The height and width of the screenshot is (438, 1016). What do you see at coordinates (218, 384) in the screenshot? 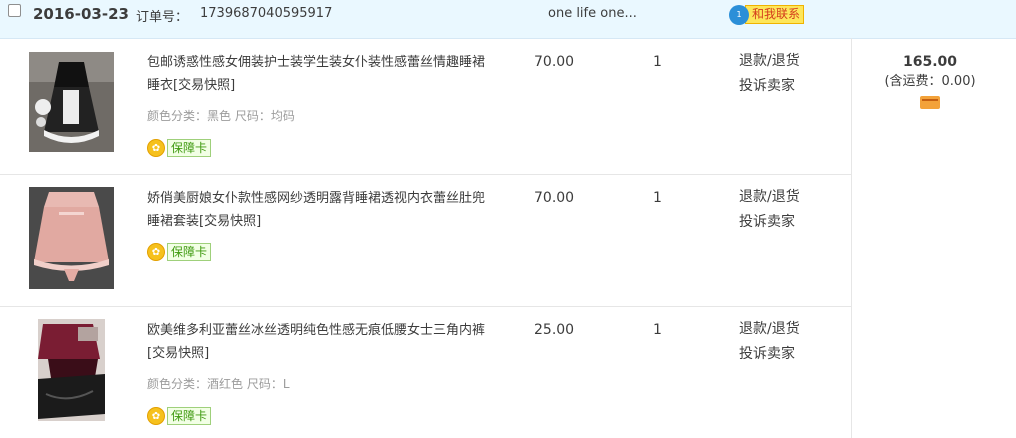
I see `product-sku: 颜色分类：酒红色 尺码：L` at bounding box center [218, 384].